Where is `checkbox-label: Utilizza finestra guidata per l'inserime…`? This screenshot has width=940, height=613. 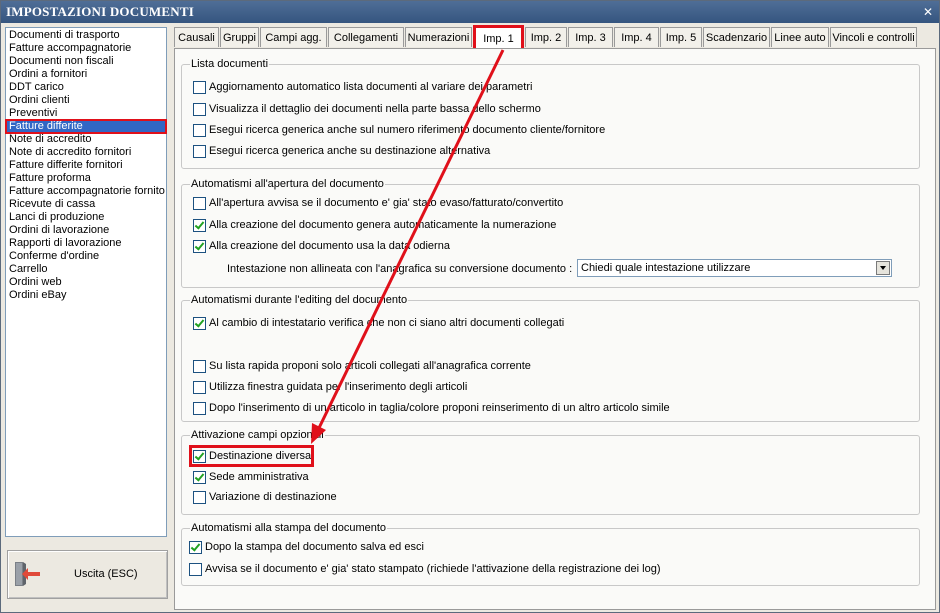 checkbox-label: Utilizza finestra guidata per l'inserime… is located at coordinates (338, 387).